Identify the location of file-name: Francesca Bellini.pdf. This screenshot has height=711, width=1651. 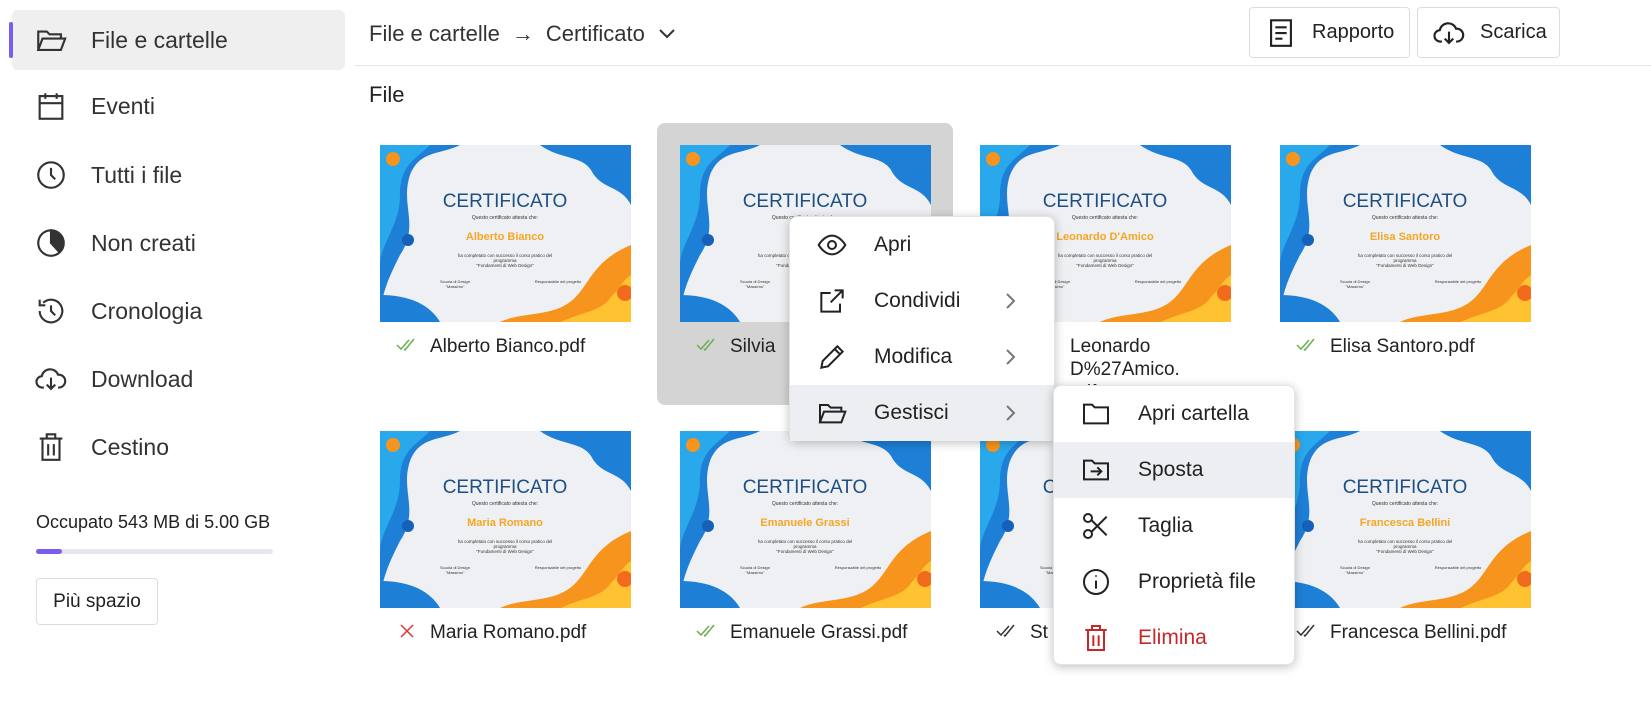
(1418, 632).